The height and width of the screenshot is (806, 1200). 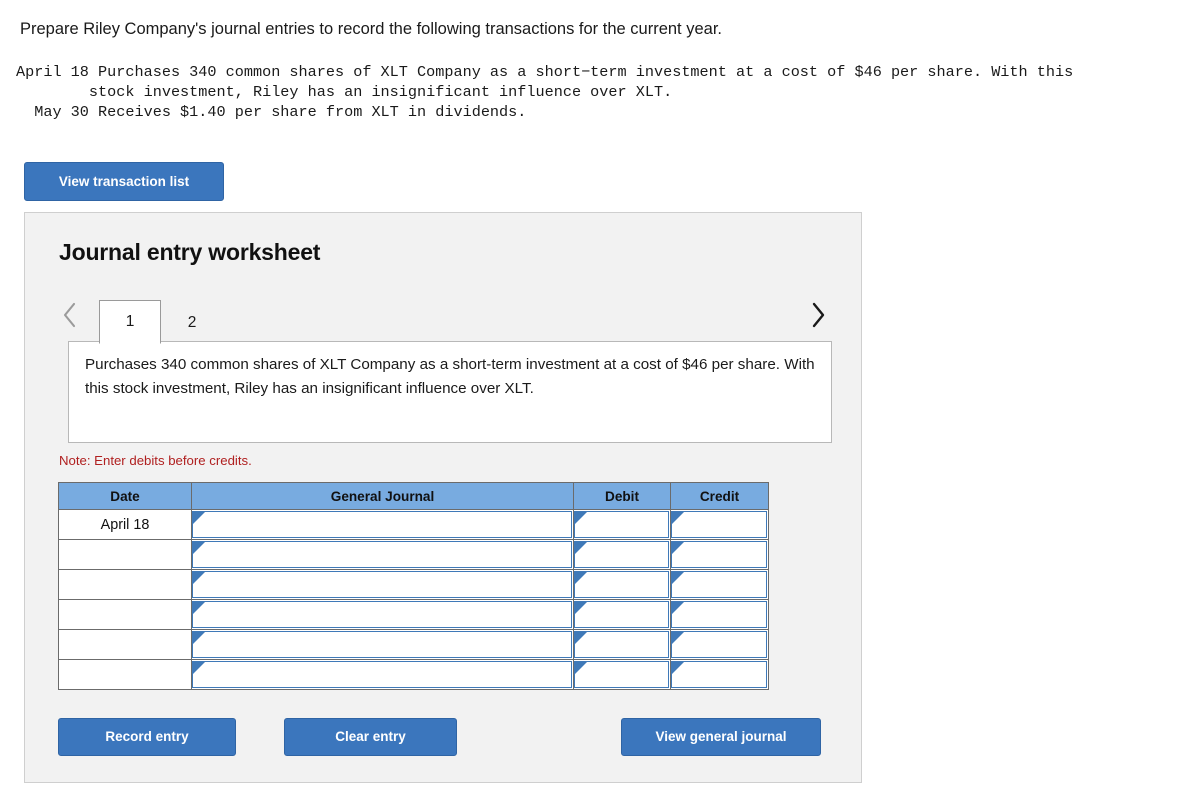 I want to click on date-cell: April 18, so click(x=125, y=524).